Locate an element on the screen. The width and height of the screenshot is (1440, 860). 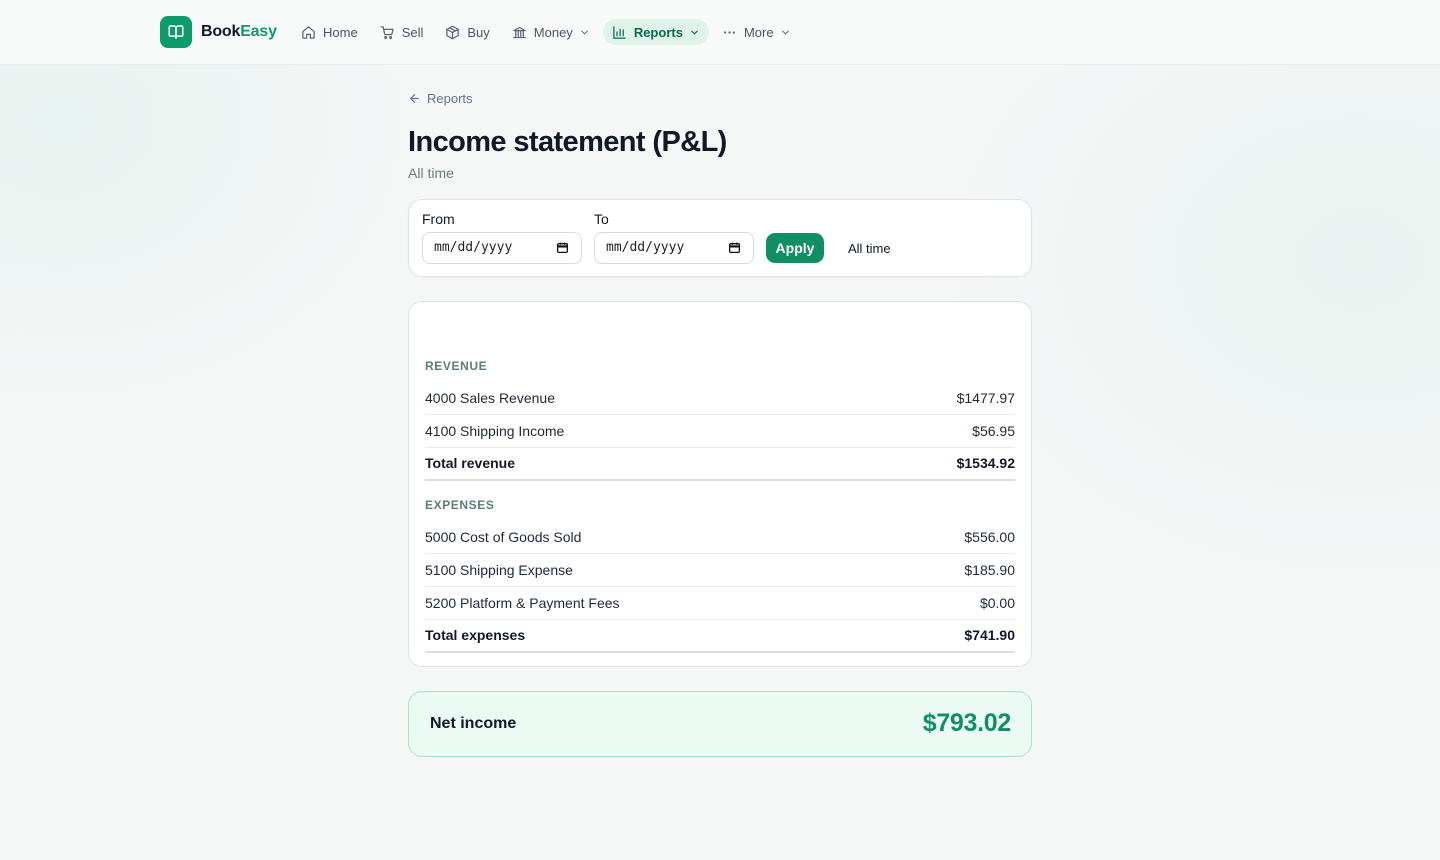
account-name: 5200 Platform & Payment Fees is located at coordinates (522, 602).